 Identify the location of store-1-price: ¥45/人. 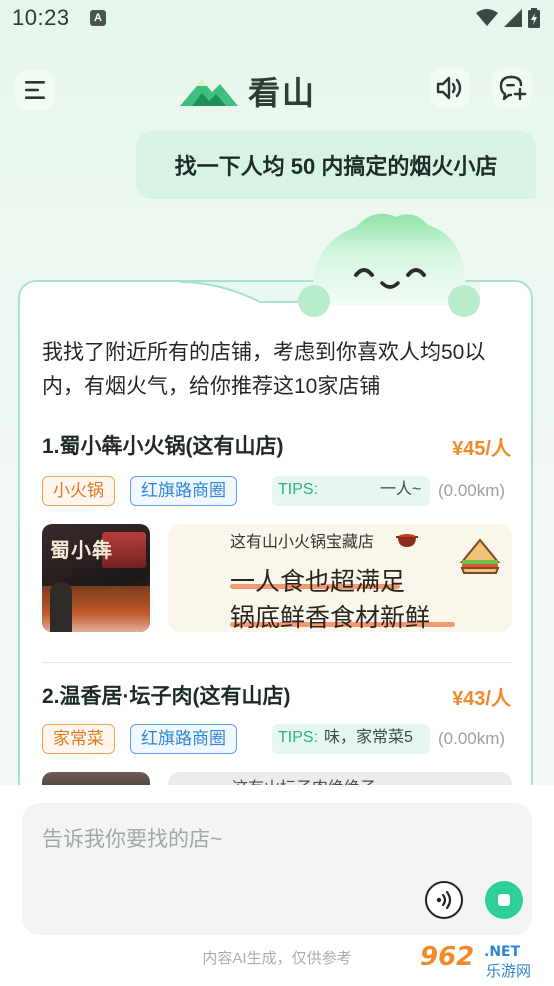
(481, 449).